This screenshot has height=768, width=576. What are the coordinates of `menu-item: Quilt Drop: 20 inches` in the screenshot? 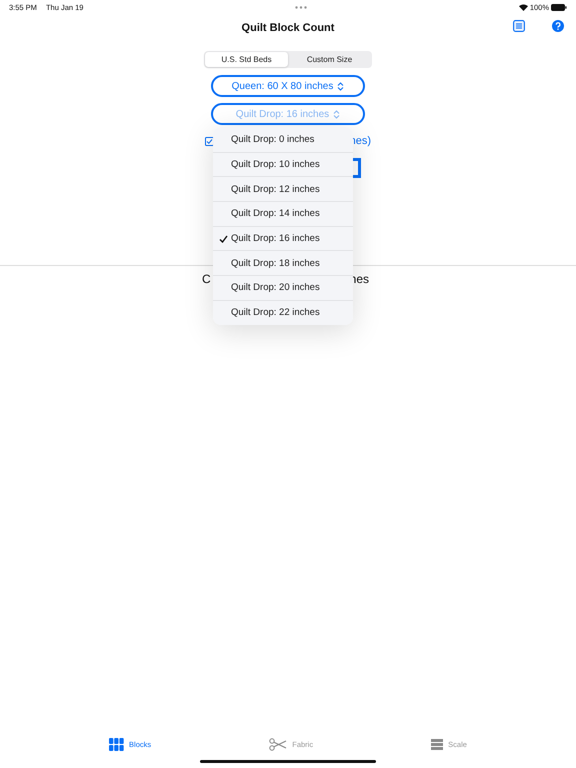 It's located at (283, 287).